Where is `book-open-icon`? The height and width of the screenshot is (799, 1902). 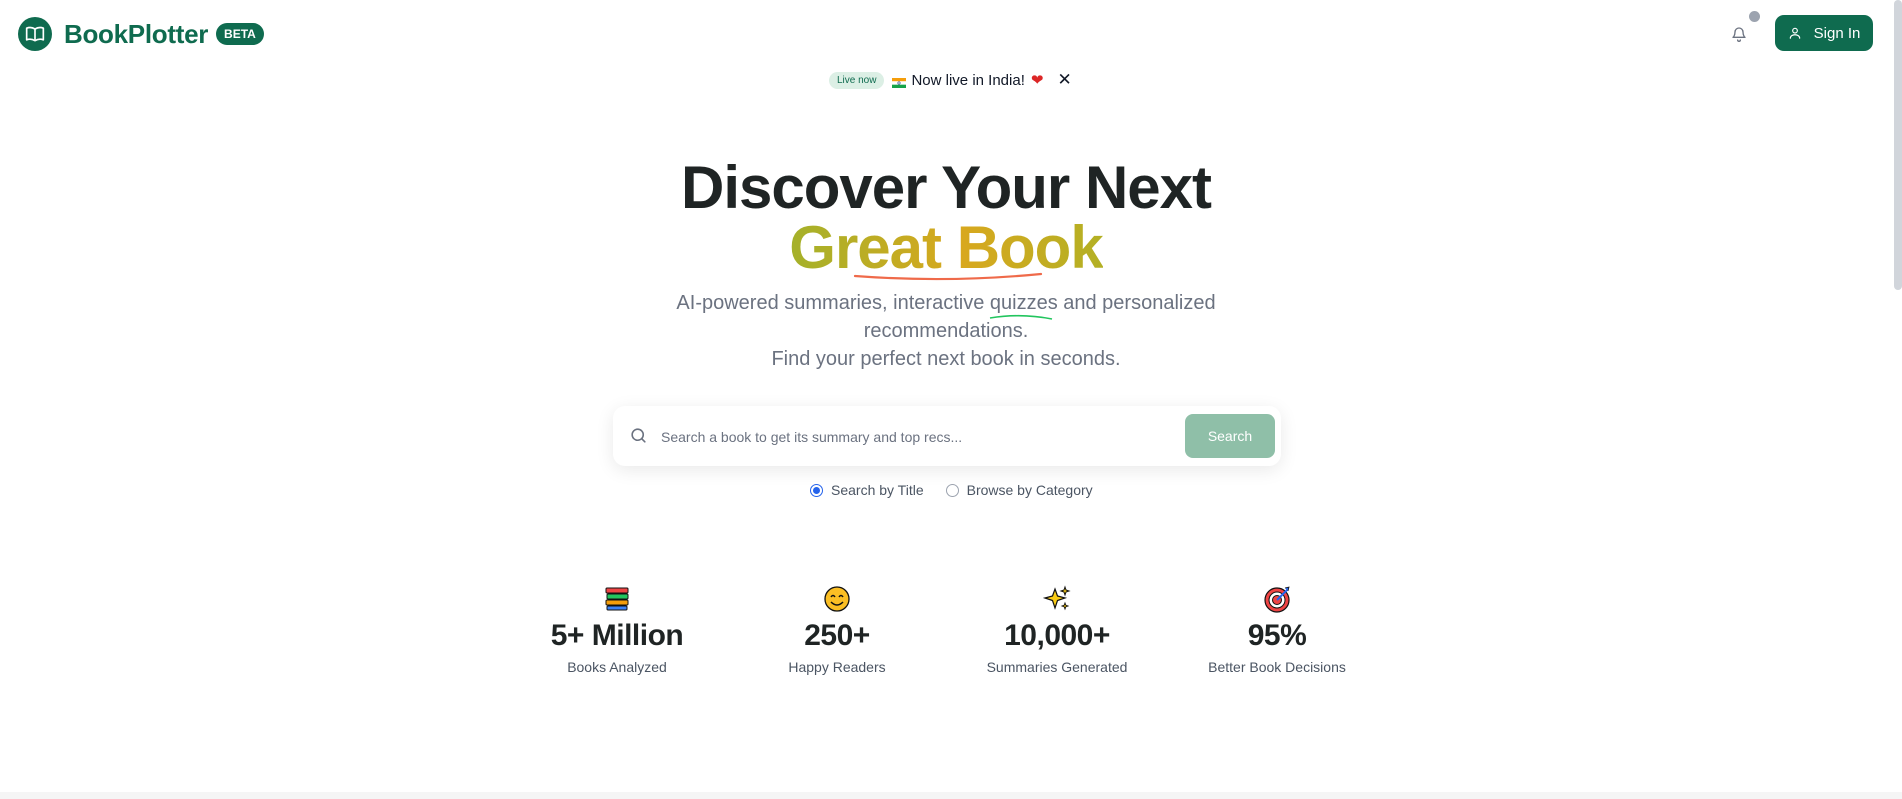
book-open-icon is located at coordinates (35, 34).